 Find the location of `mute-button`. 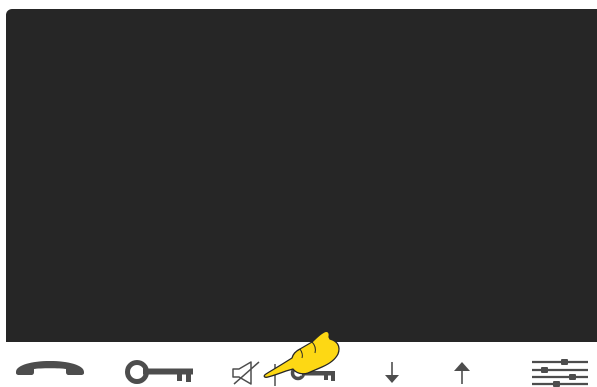

mute-button is located at coordinates (254, 373).